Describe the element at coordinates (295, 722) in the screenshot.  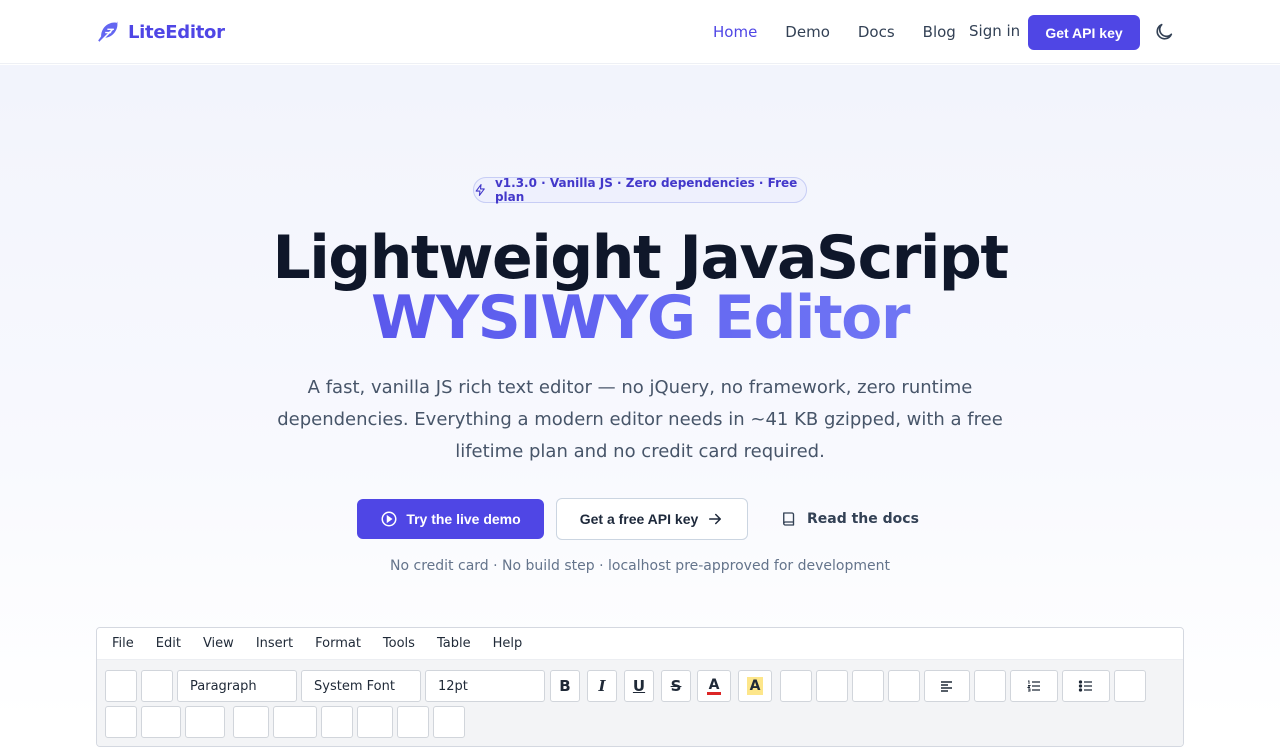
I see `special-char-button` at that location.